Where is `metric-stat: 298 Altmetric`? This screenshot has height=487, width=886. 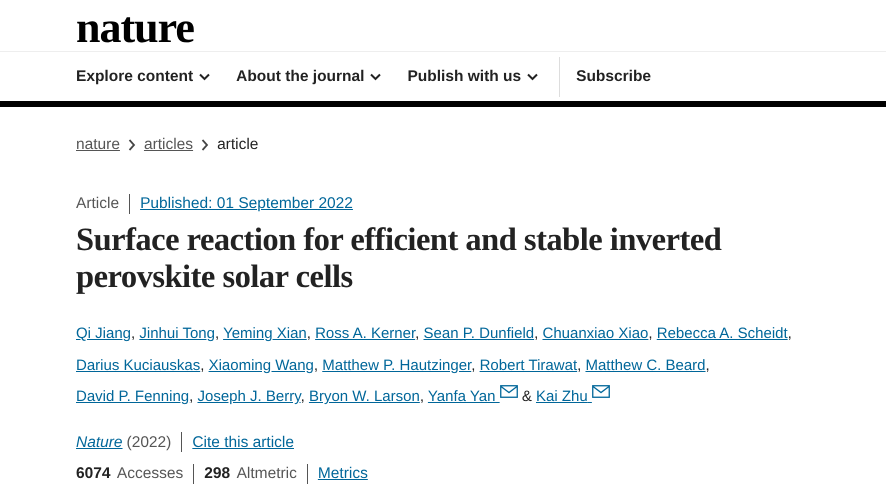 metric-stat: 298 Altmetric is located at coordinates (250, 474).